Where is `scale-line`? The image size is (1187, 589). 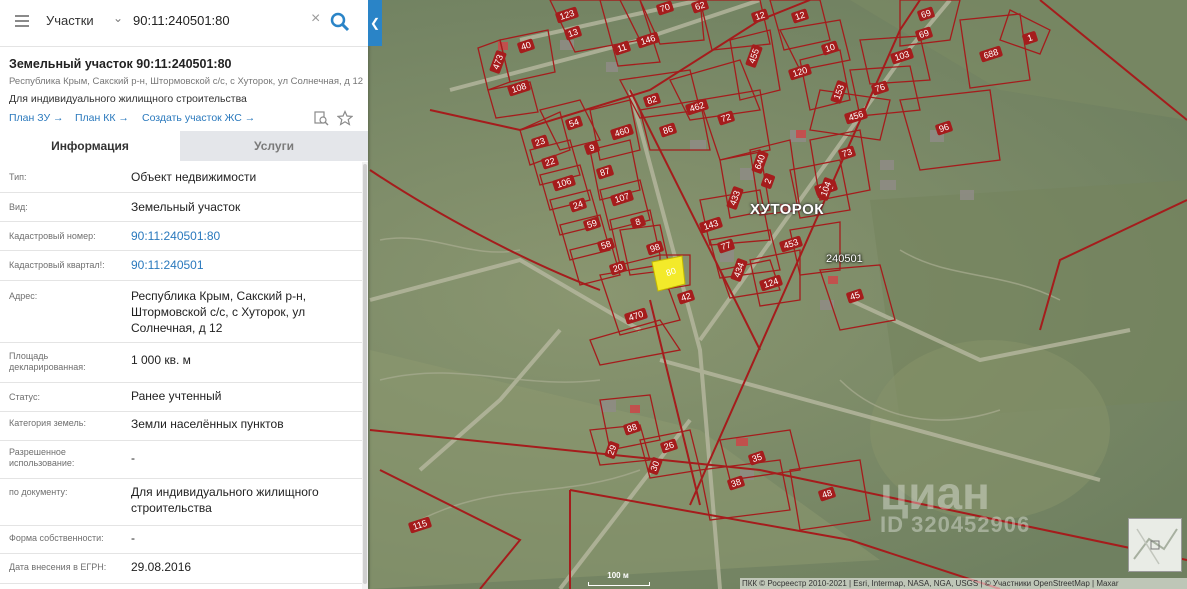 scale-line is located at coordinates (619, 584).